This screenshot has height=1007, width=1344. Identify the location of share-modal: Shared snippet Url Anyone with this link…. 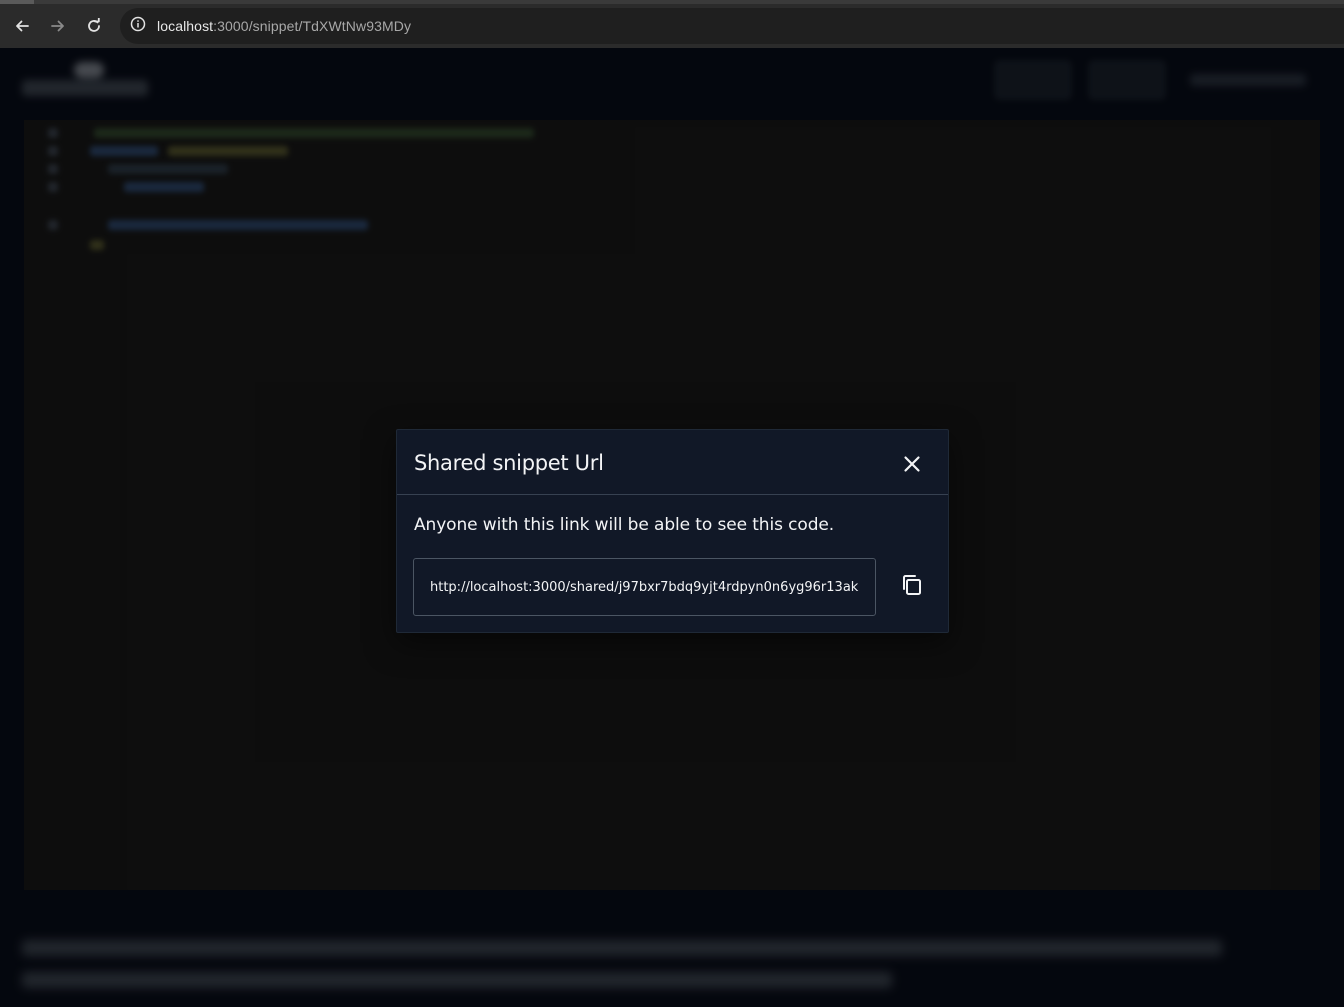
(672, 531).